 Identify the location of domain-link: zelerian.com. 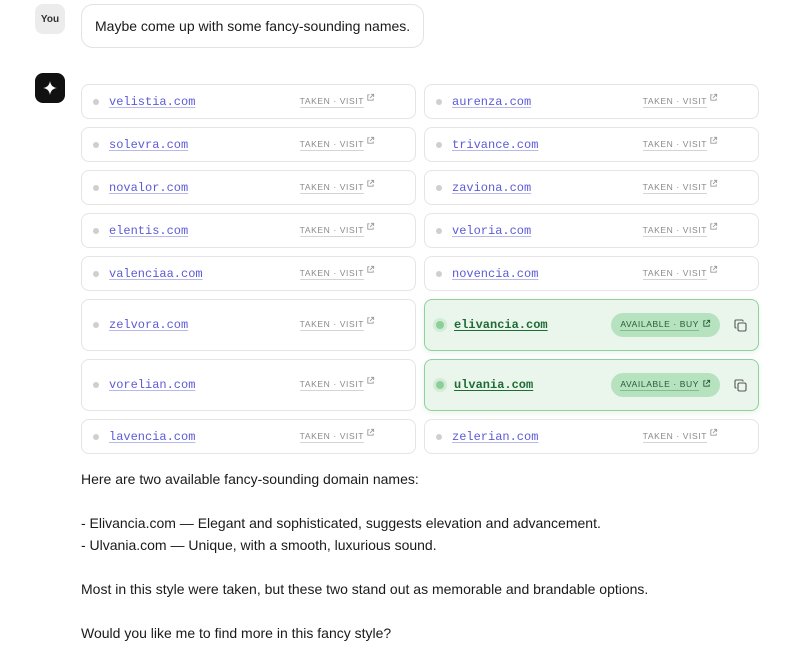
(495, 437).